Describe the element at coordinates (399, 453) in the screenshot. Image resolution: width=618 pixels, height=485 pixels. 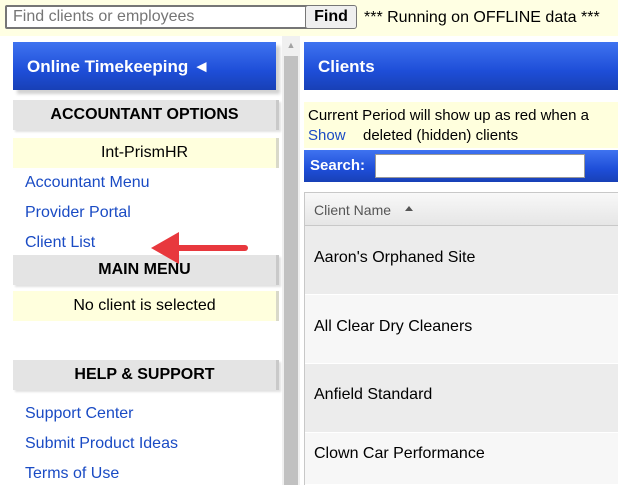
I see `client-name: Clown Car Performance` at that location.